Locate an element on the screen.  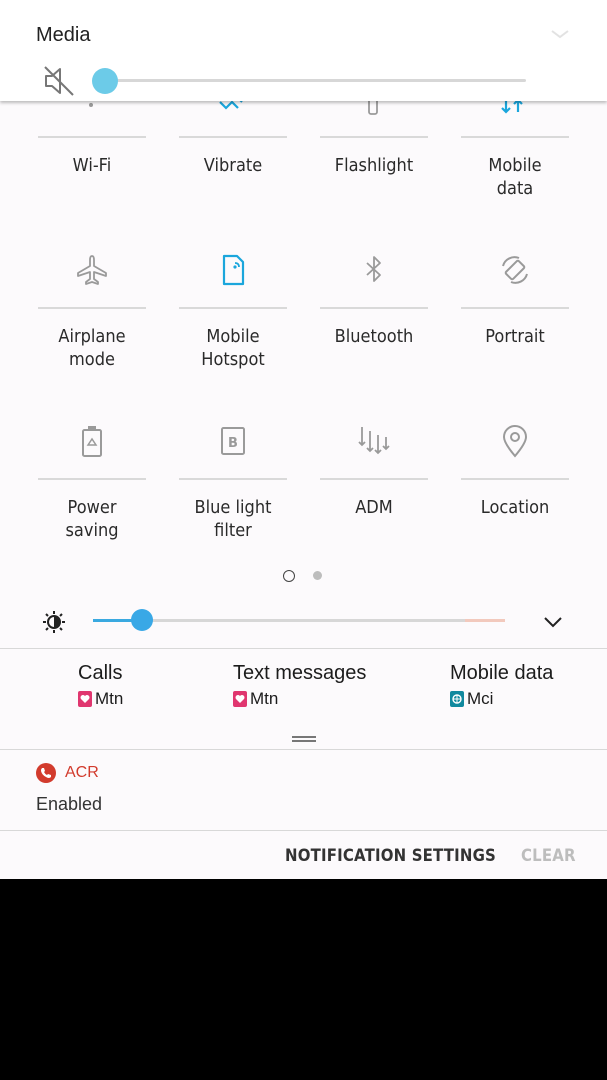
battery-icon is located at coordinates (92, 441).